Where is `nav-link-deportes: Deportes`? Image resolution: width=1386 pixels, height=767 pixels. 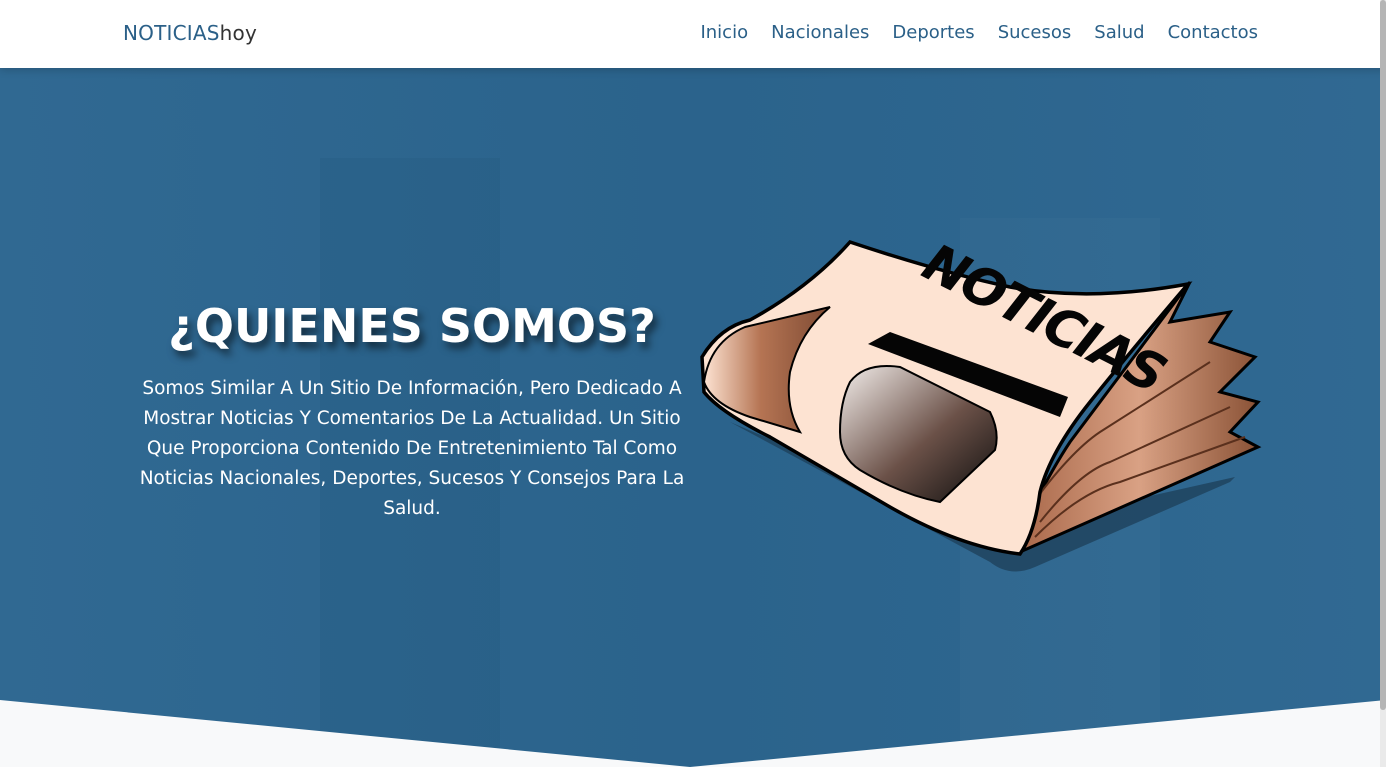 nav-link-deportes: Deportes is located at coordinates (933, 33).